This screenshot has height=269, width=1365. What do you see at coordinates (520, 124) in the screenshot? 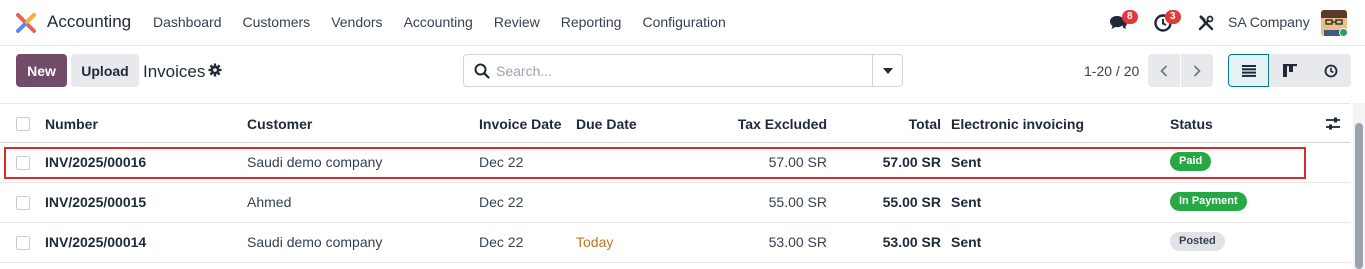
I see `column-header-invoice-date: Invoice Date` at bounding box center [520, 124].